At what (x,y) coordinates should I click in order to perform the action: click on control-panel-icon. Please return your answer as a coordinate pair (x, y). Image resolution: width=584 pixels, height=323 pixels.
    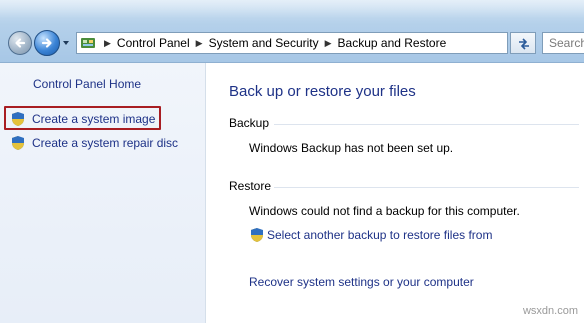
    Looking at the image, I should click on (89, 43).